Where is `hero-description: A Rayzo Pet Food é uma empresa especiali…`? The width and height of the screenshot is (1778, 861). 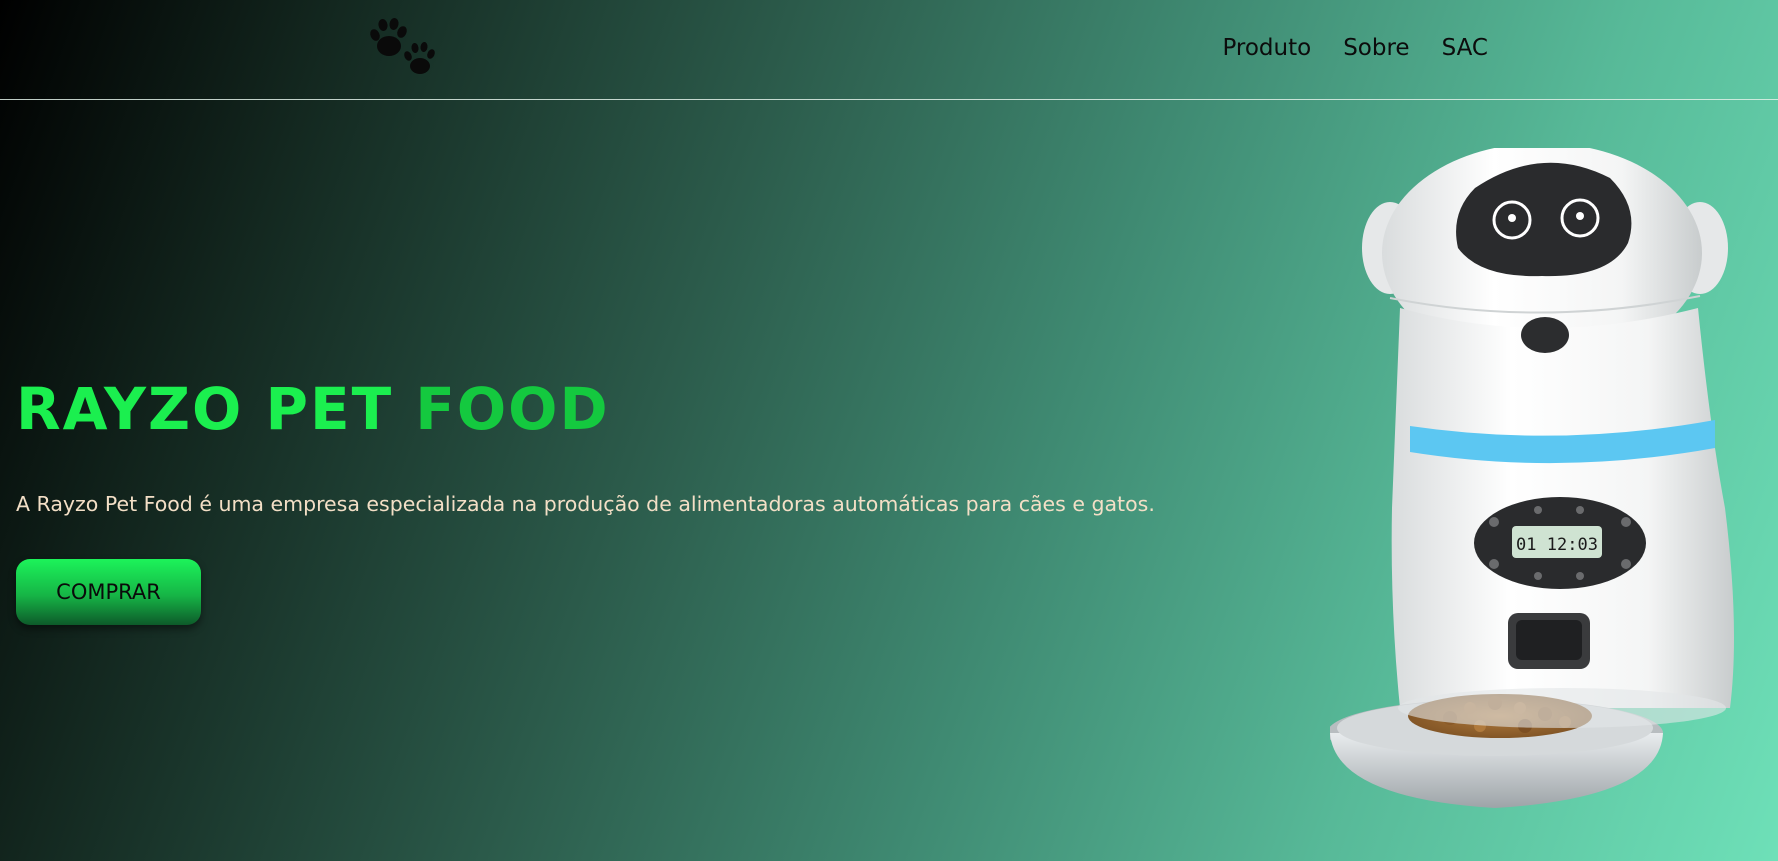
hero-description: A Rayzo Pet Food é uma empresa especiali… is located at coordinates (585, 504).